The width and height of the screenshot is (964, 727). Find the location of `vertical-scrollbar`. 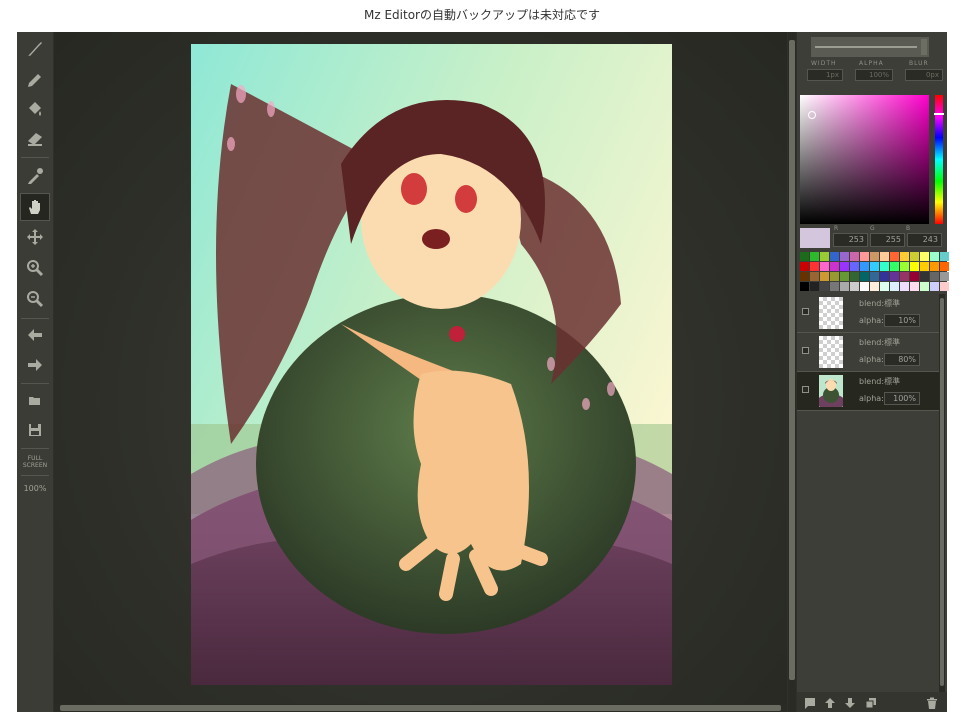

vertical-scrollbar is located at coordinates (792, 372).